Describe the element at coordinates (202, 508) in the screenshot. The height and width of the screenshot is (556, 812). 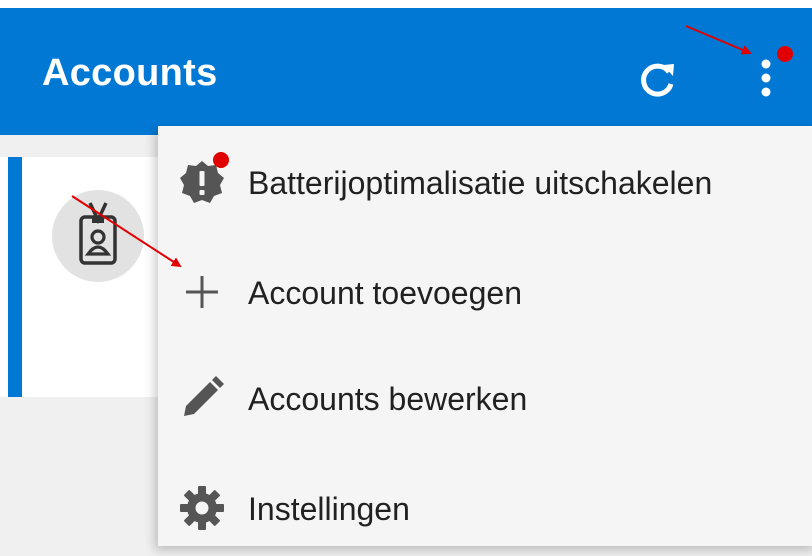
I see `gear-icon` at that location.